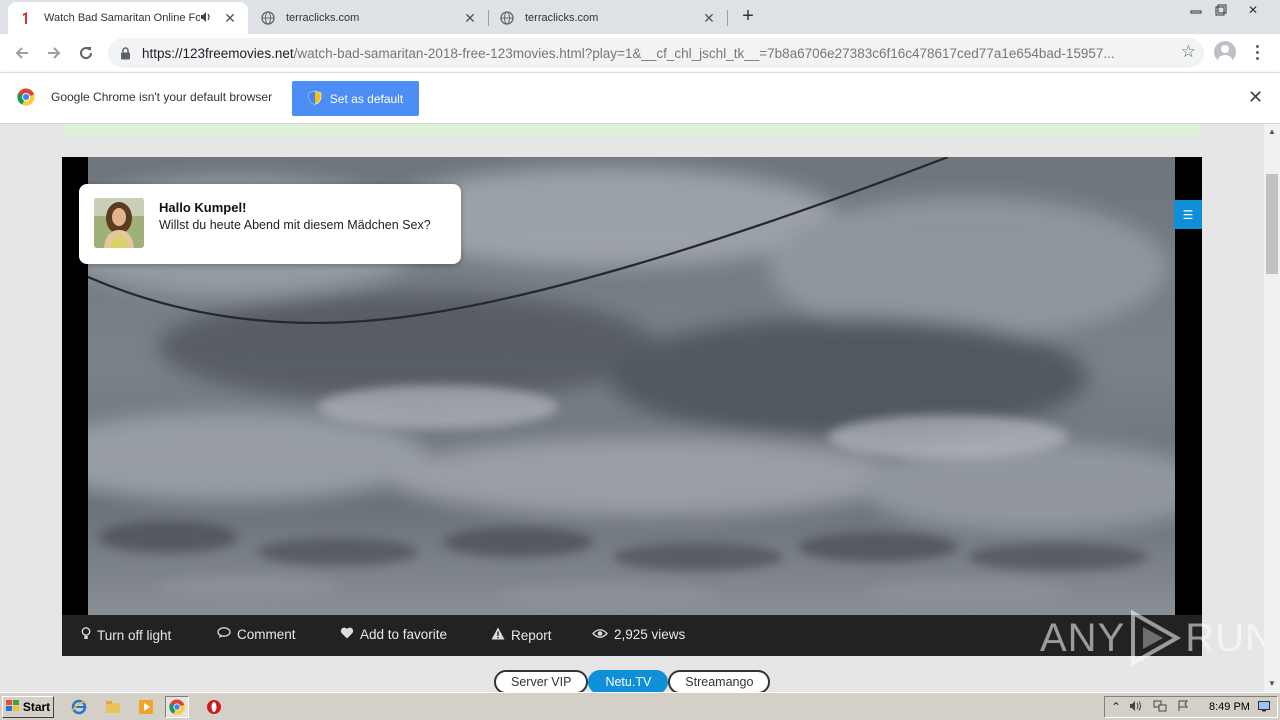  Describe the element at coordinates (315, 99) in the screenshot. I see `shield-icon` at that location.